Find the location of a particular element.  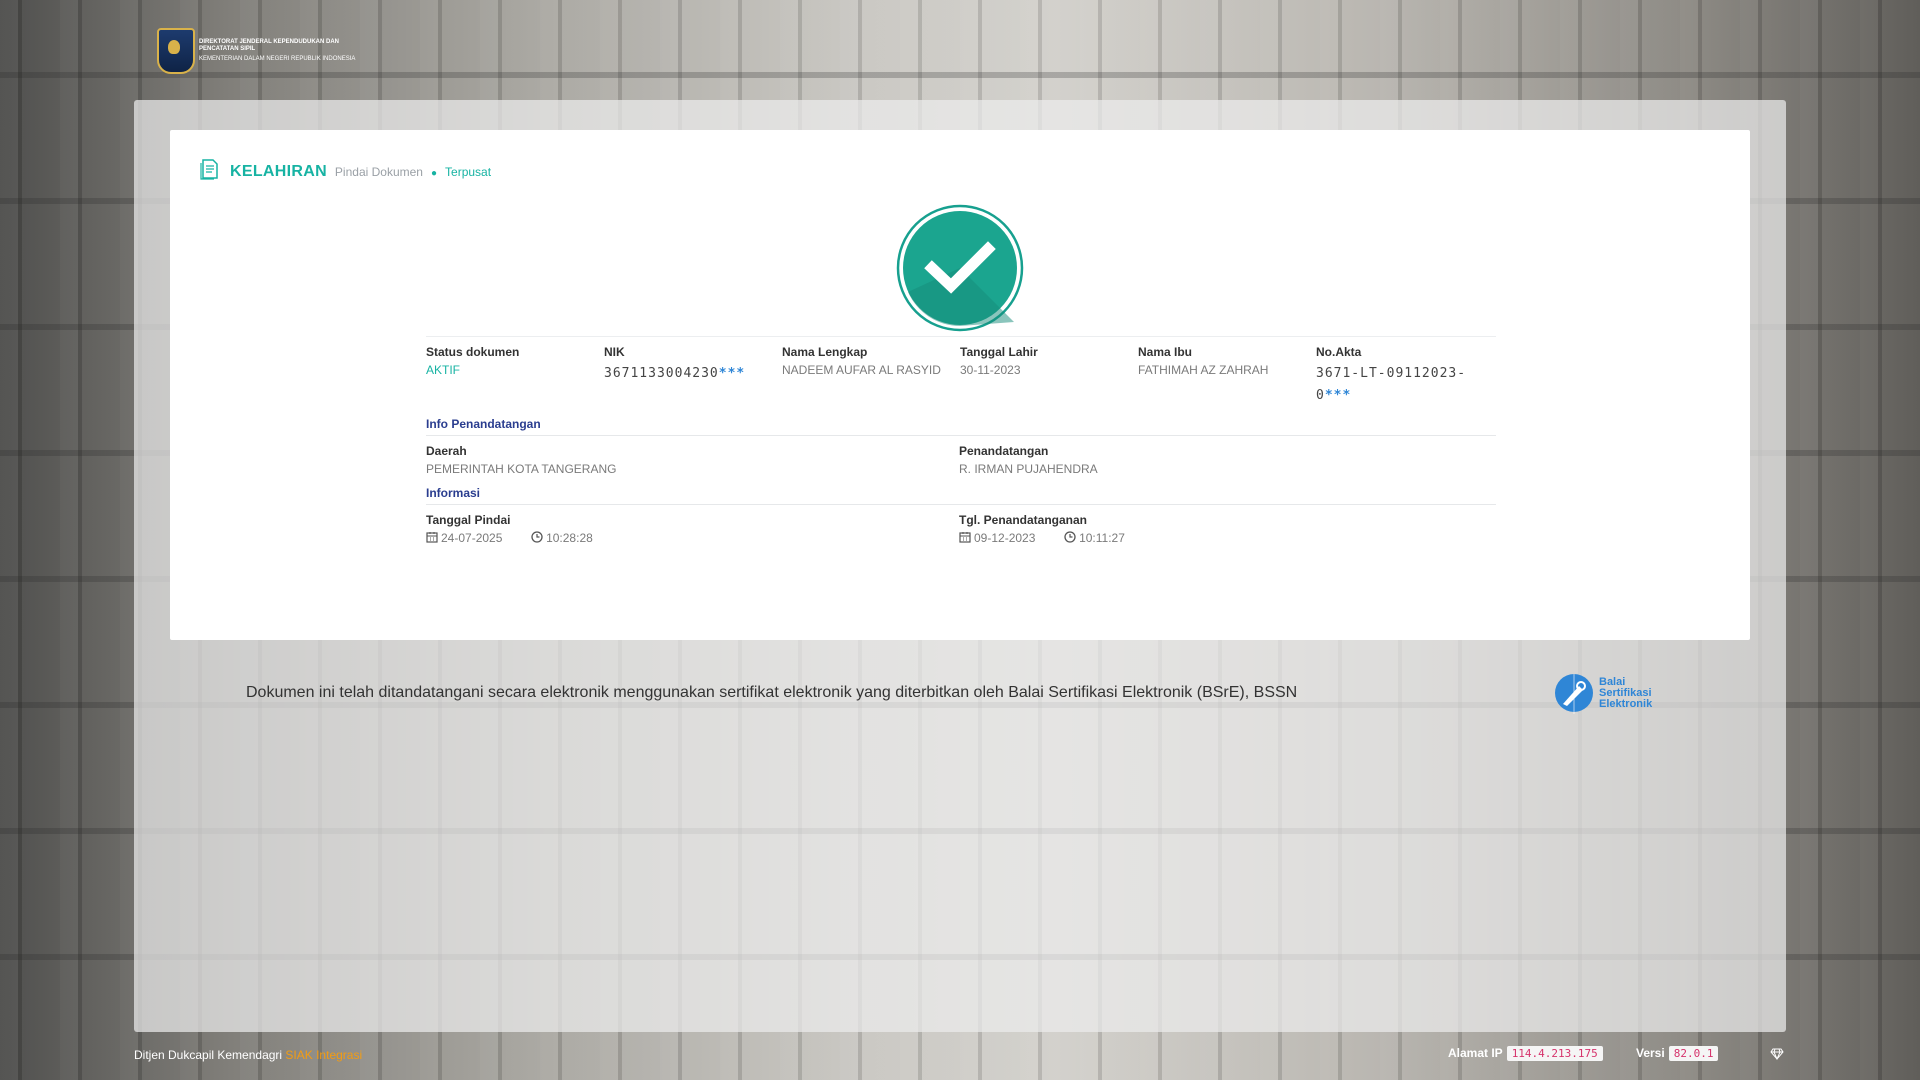

field-status: Status dokumen AKTIF is located at coordinates (515, 376).